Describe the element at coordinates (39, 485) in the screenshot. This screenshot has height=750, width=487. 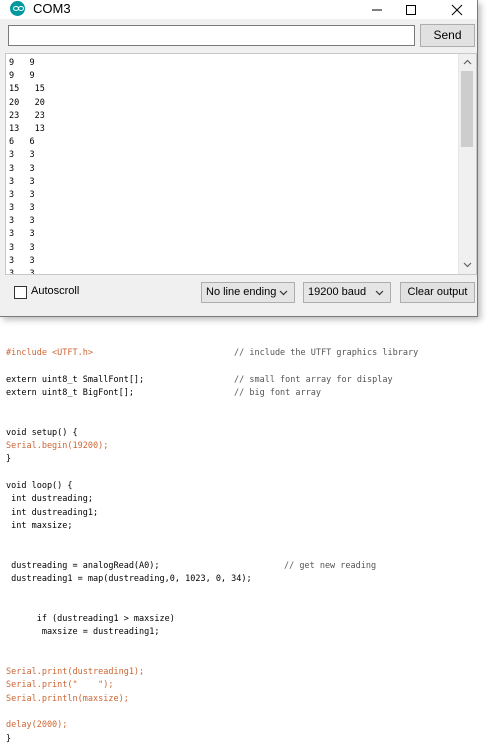
I see `code-text: void loop() {` at that location.